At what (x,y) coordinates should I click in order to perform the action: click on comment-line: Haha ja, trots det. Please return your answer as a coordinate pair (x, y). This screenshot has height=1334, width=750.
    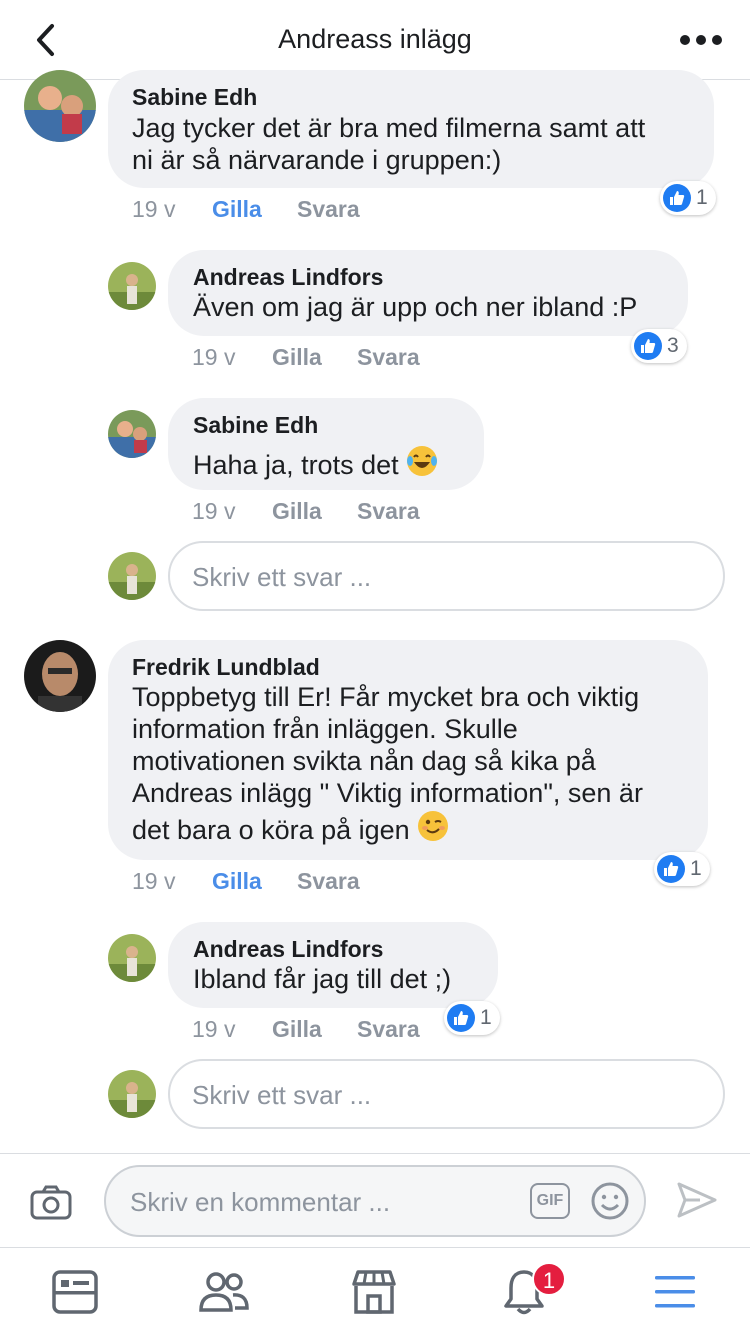
    Looking at the image, I should click on (296, 464).